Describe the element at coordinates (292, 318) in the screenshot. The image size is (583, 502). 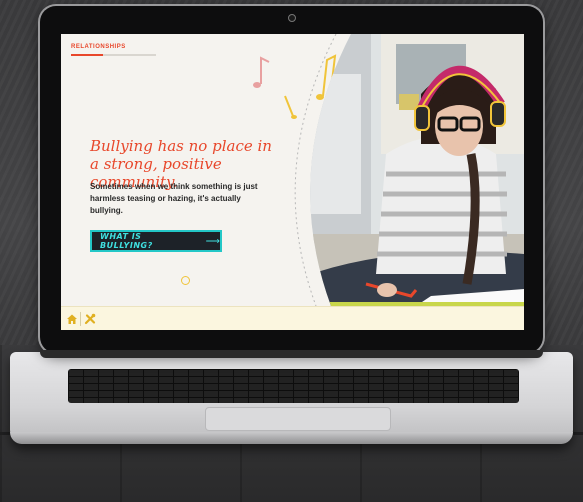
I see `course-footer-bar` at that location.